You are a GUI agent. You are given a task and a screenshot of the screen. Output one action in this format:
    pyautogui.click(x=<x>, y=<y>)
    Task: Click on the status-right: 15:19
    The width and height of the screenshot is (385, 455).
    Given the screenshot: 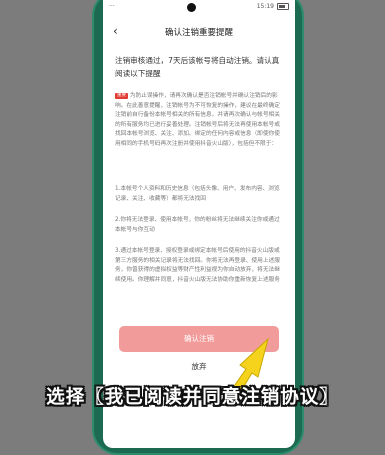 What is the action you would take?
    pyautogui.click(x=273, y=6)
    